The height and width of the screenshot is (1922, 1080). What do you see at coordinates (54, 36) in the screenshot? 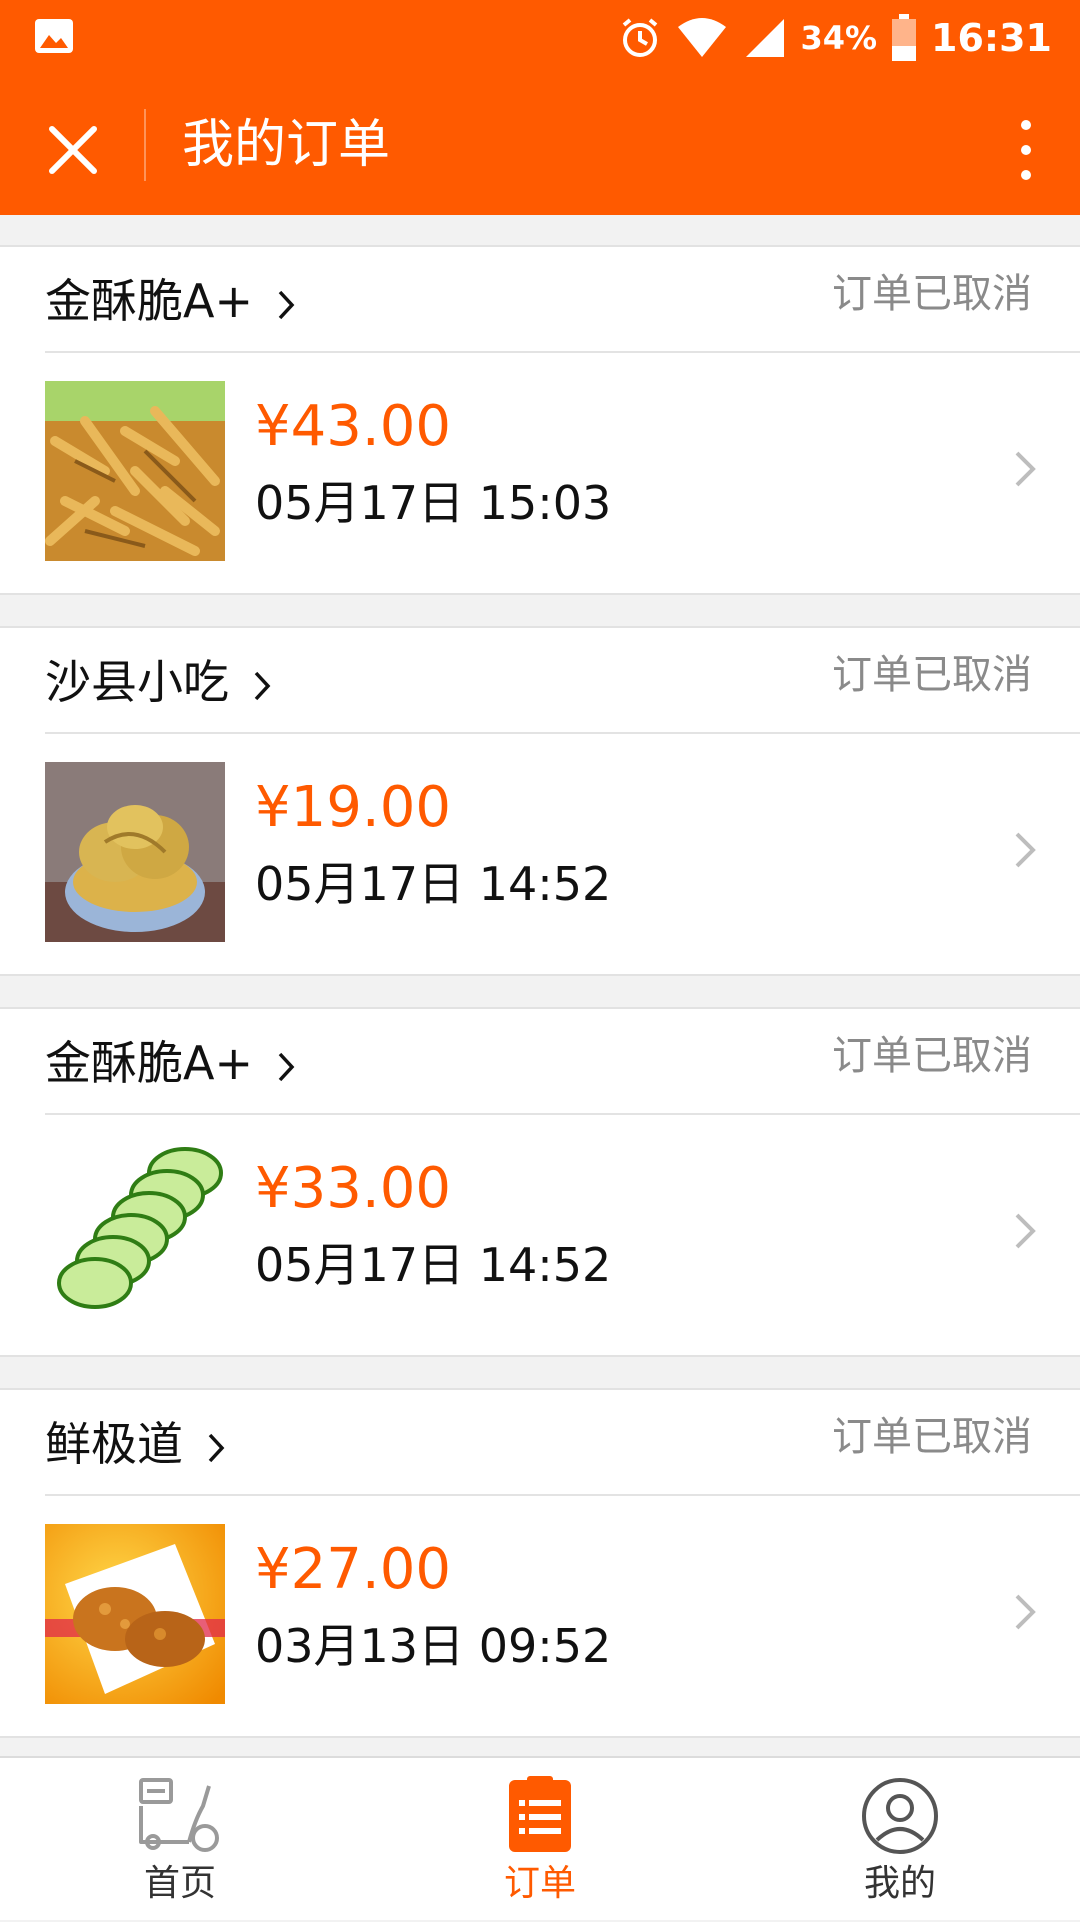
I see `image-notification-icon` at bounding box center [54, 36].